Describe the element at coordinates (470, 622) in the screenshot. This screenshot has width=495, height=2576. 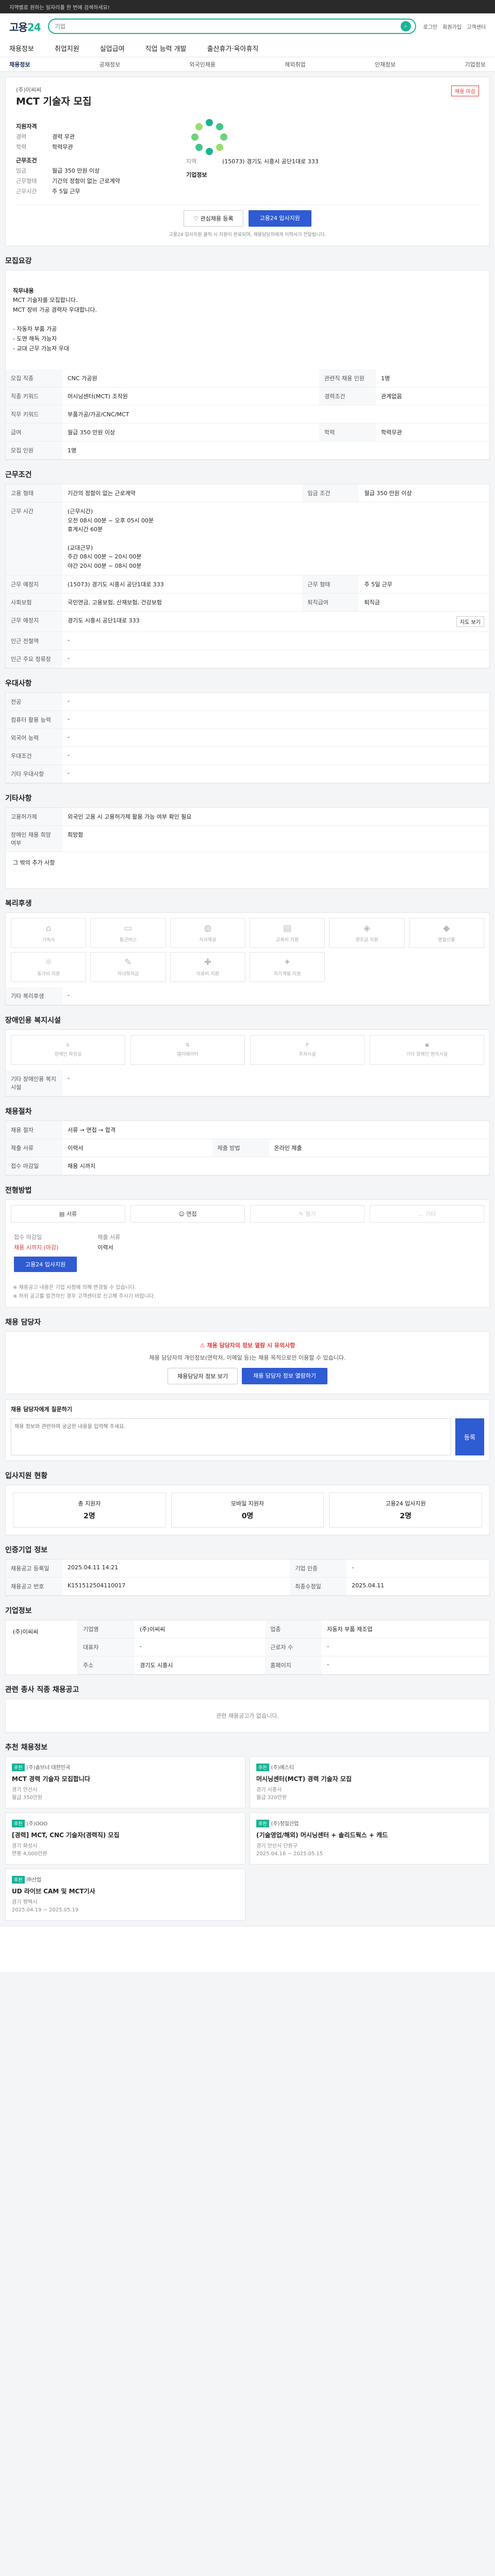
I see `map-button: 지도 보기` at that location.